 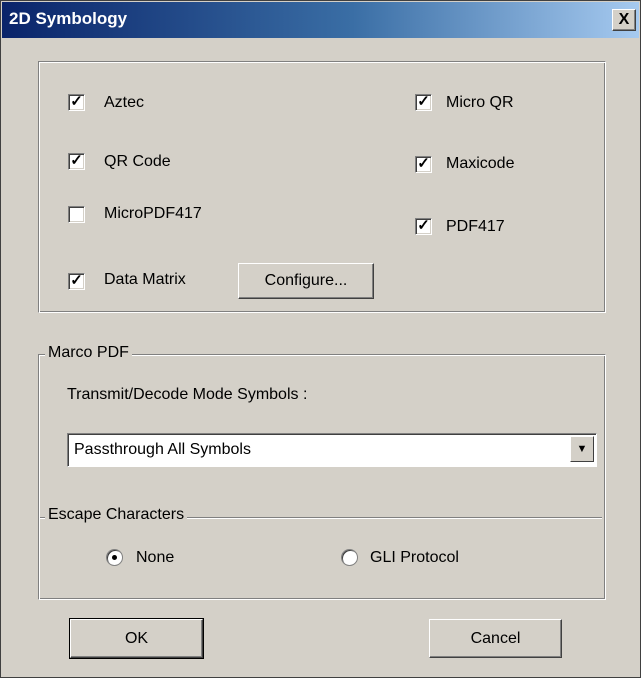 I want to click on maxicode-label: Maxicode, so click(x=480, y=164).